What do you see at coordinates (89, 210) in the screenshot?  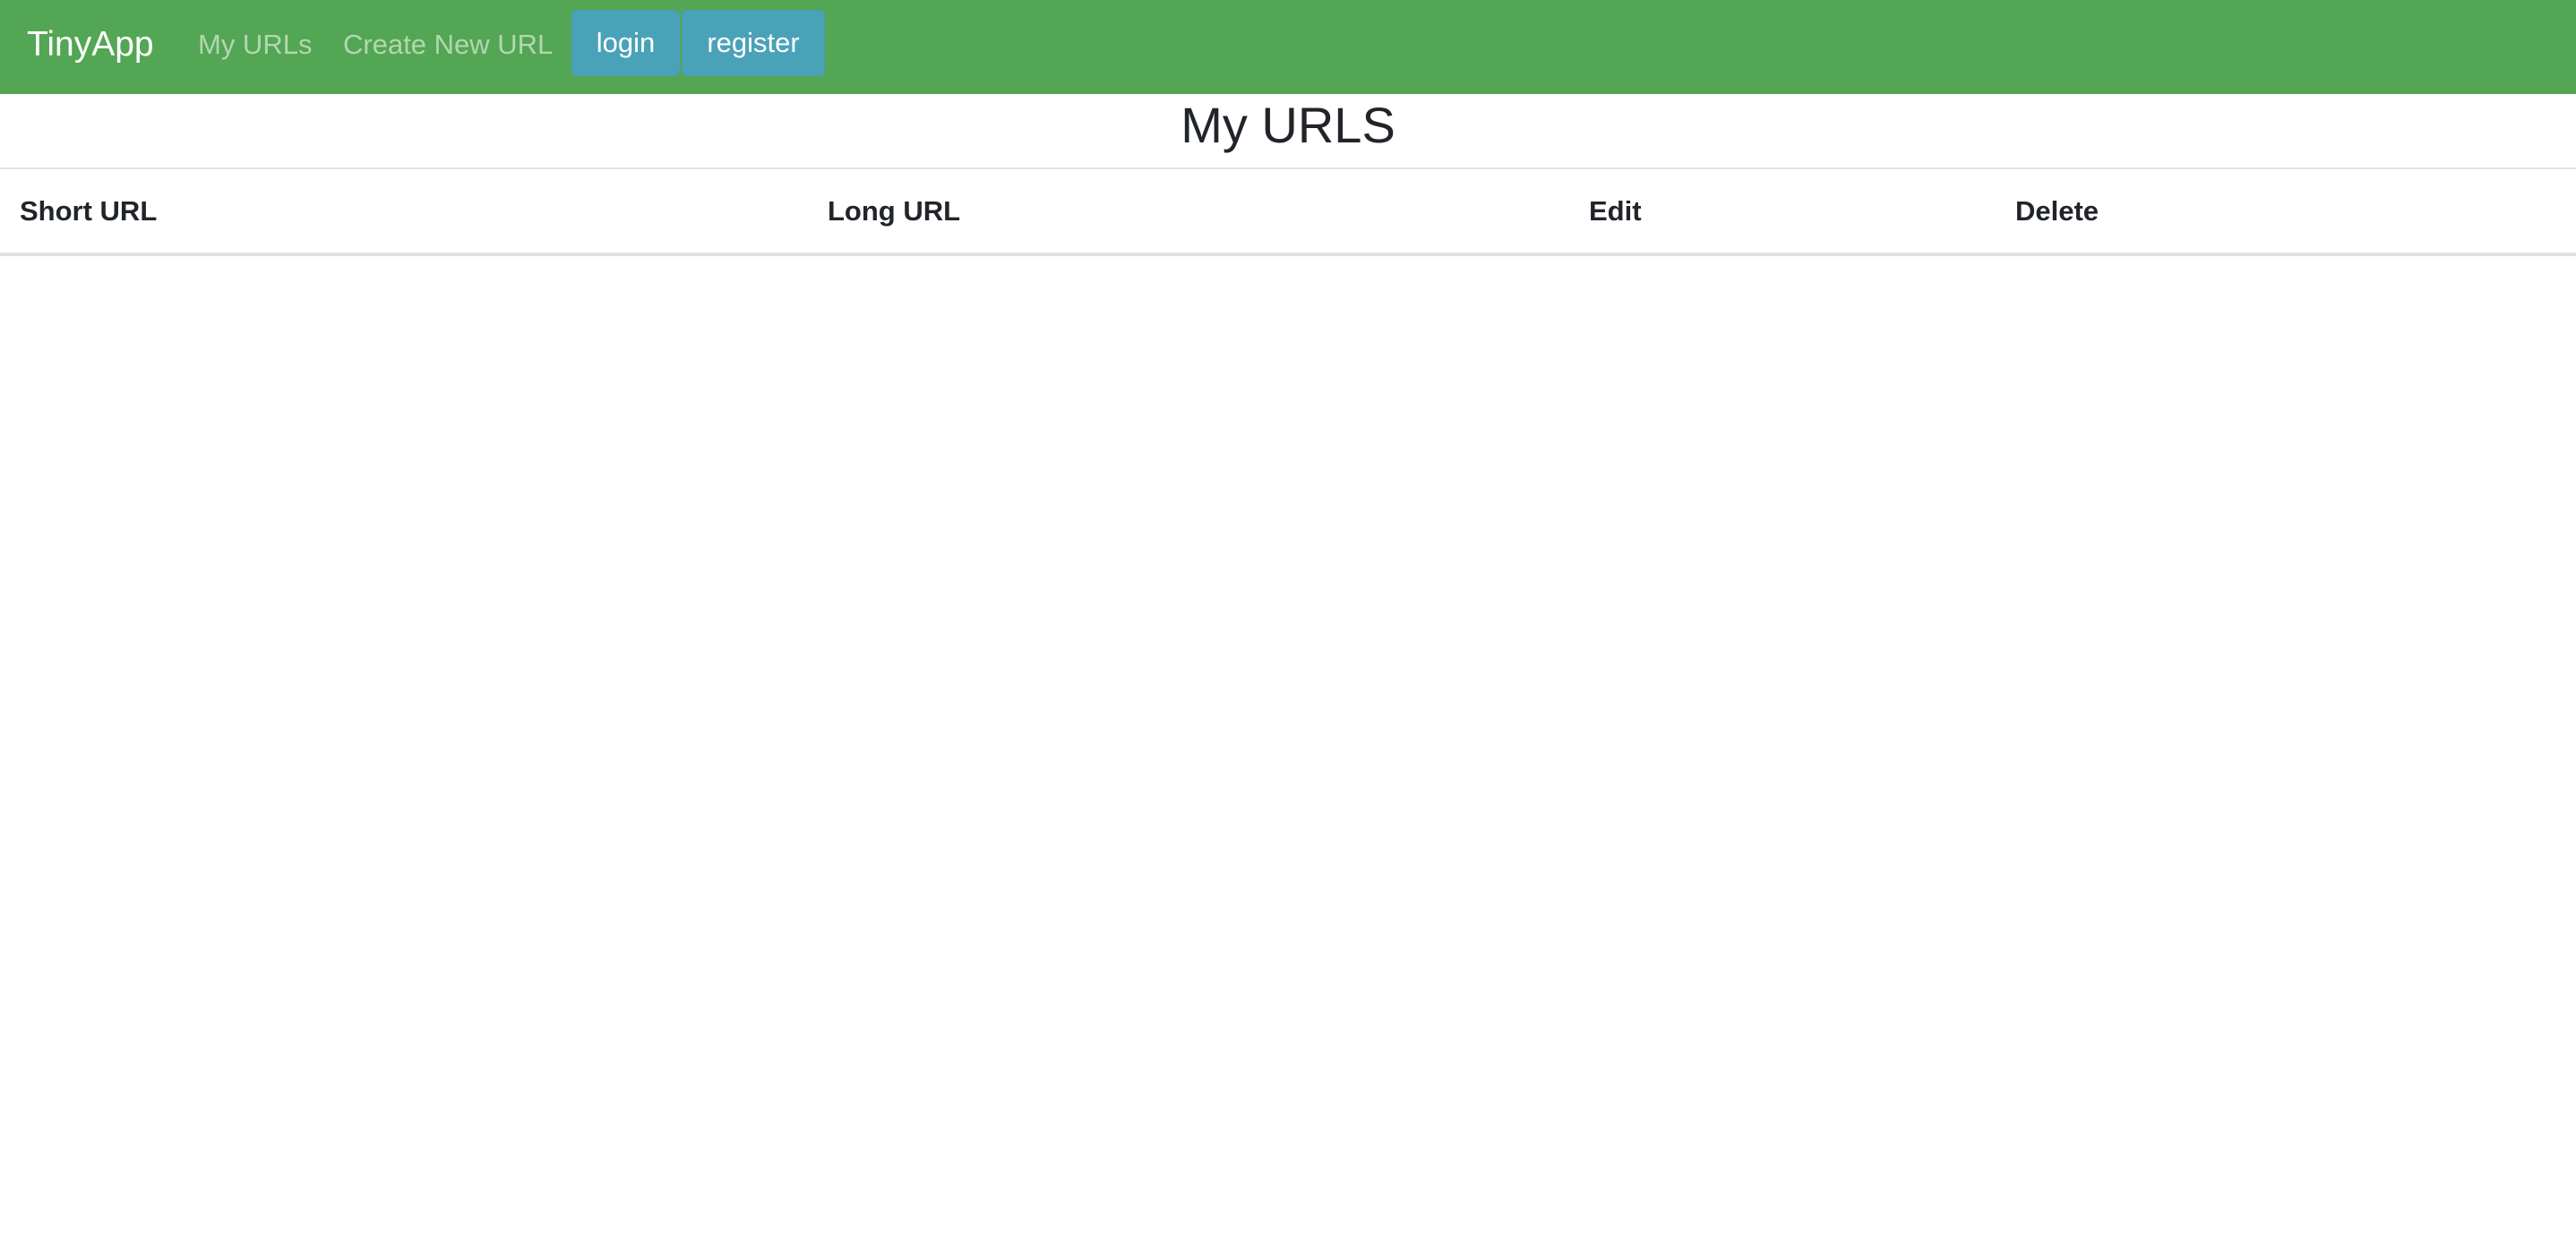 I see `short-url-column-header: Short URL` at bounding box center [89, 210].